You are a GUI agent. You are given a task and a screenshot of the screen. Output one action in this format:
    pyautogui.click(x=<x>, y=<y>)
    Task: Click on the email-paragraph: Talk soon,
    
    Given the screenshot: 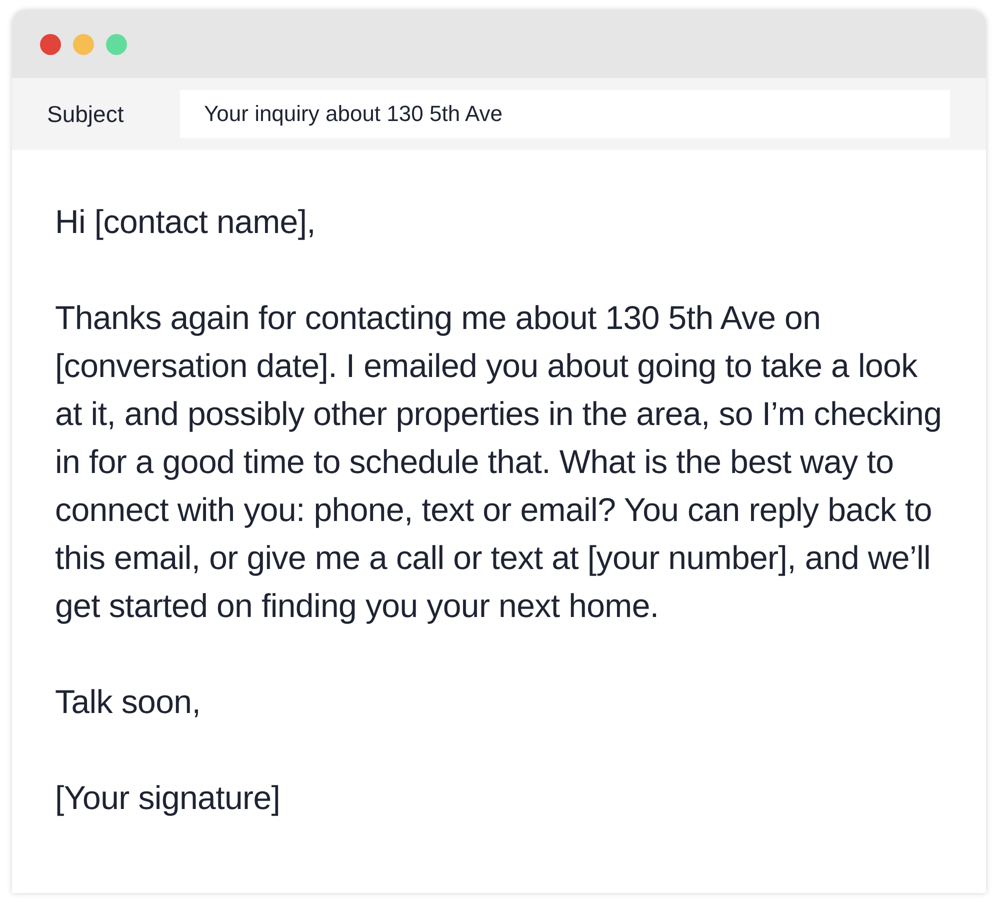 What is the action you would take?
    pyautogui.click(x=128, y=702)
    